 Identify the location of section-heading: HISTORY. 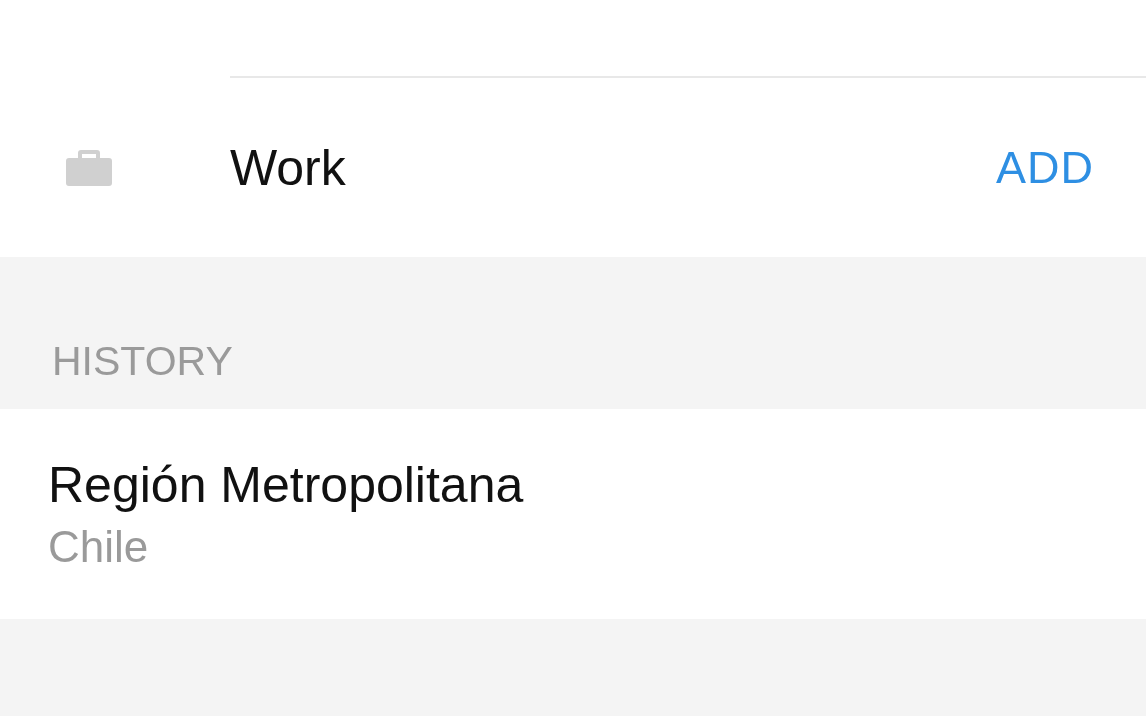
(142, 361).